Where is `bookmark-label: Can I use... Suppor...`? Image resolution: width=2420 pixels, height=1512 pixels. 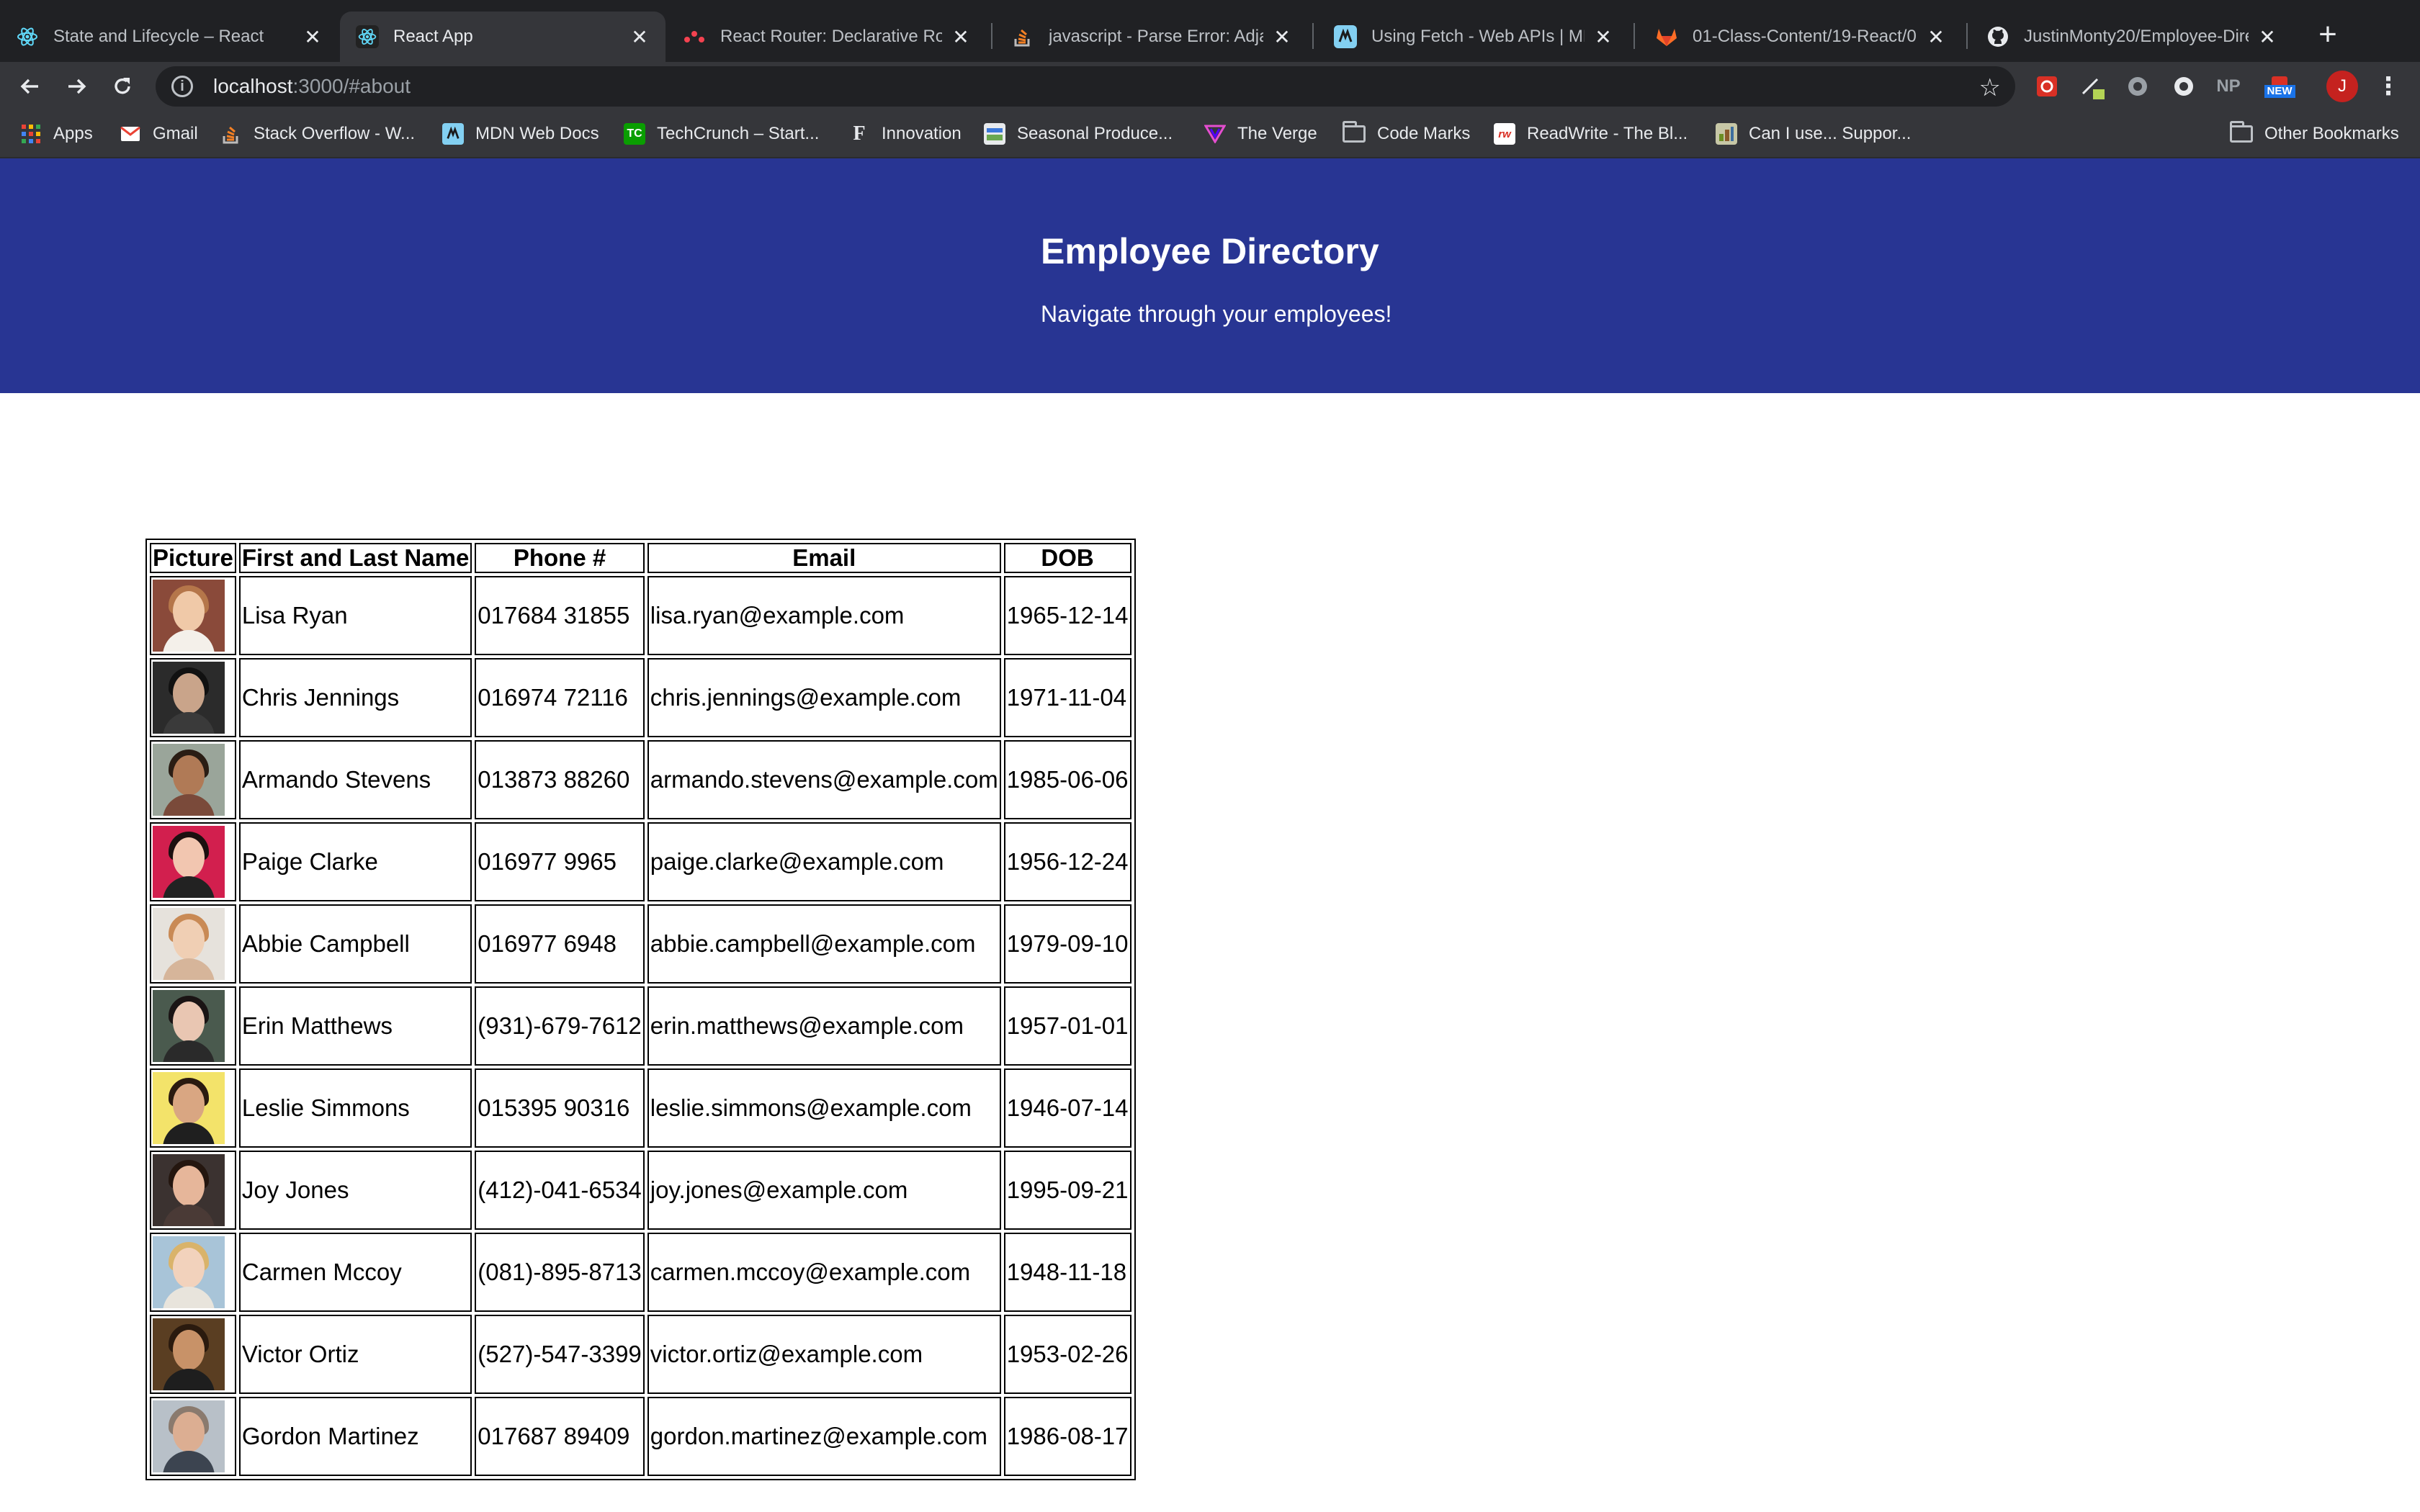
bookmark-label: Can I use... Suppor... is located at coordinates (1830, 133).